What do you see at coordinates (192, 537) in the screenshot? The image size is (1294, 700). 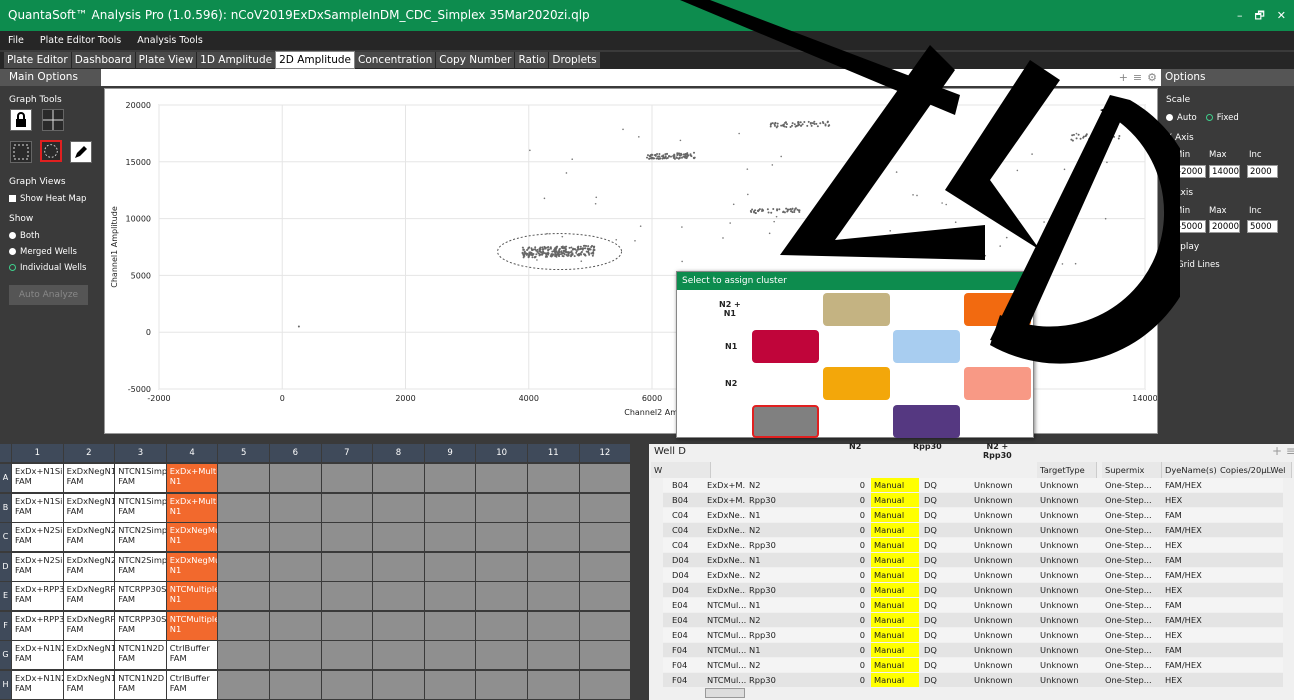 I see `plate-well: ExDxNegMu N1` at bounding box center [192, 537].